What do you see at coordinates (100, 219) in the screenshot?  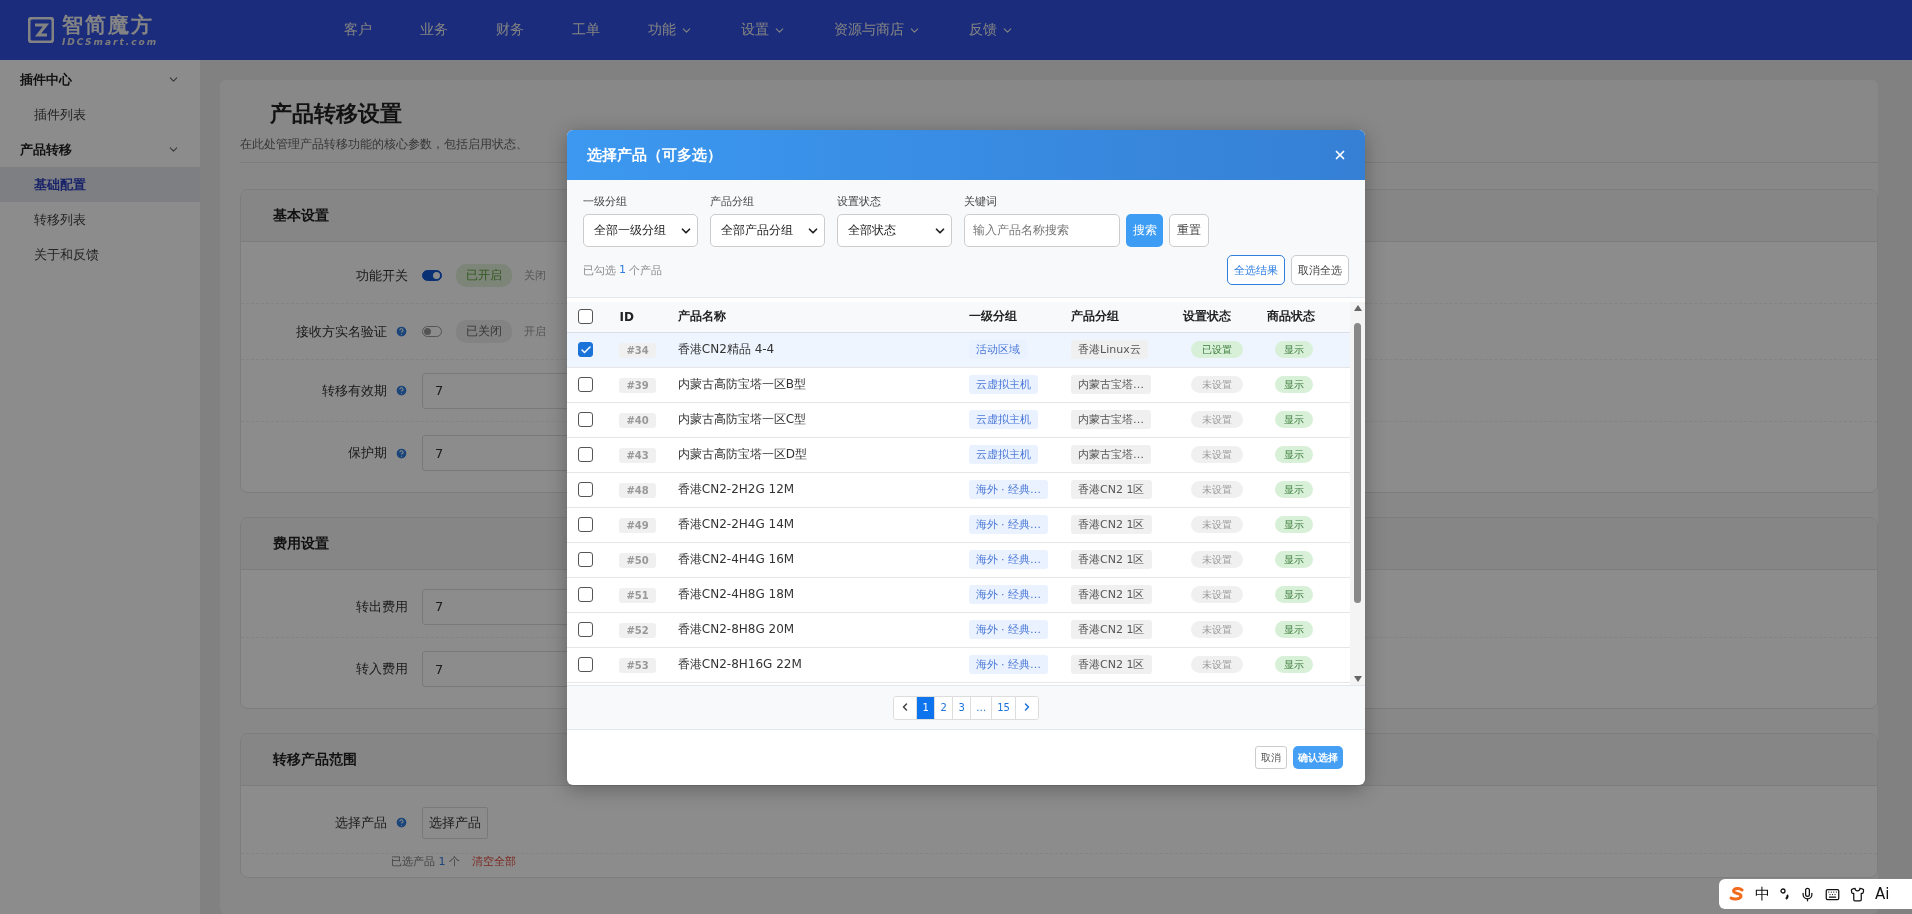 I see `sidebar-item: 转移列表` at bounding box center [100, 219].